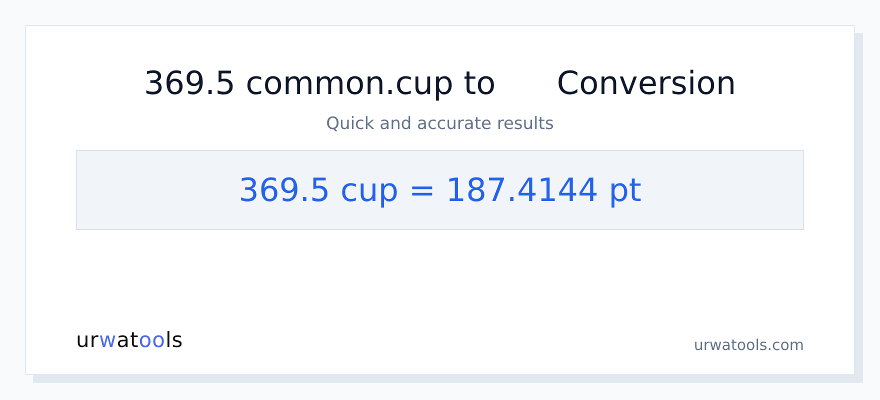  Describe the element at coordinates (440, 190) in the screenshot. I see `conversion-result: 369.5 cup = 187.4144 pt` at that location.